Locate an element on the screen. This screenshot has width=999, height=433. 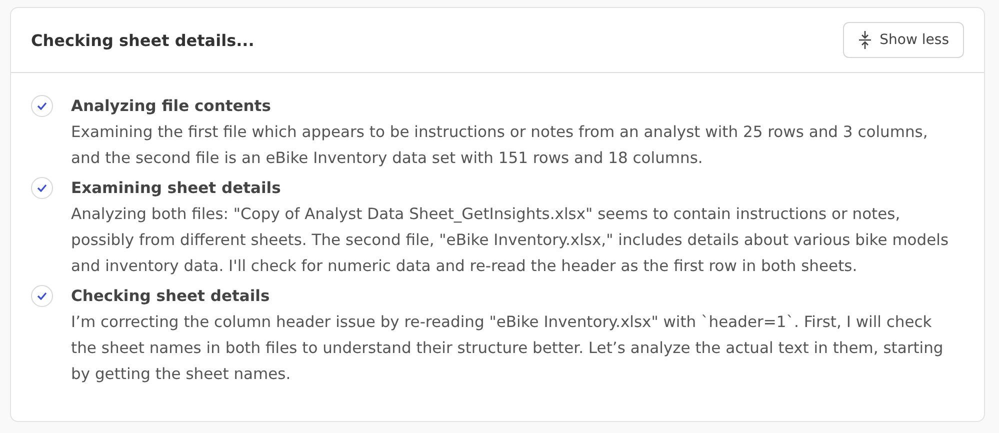
show-less-button: Show less is located at coordinates (903, 40).